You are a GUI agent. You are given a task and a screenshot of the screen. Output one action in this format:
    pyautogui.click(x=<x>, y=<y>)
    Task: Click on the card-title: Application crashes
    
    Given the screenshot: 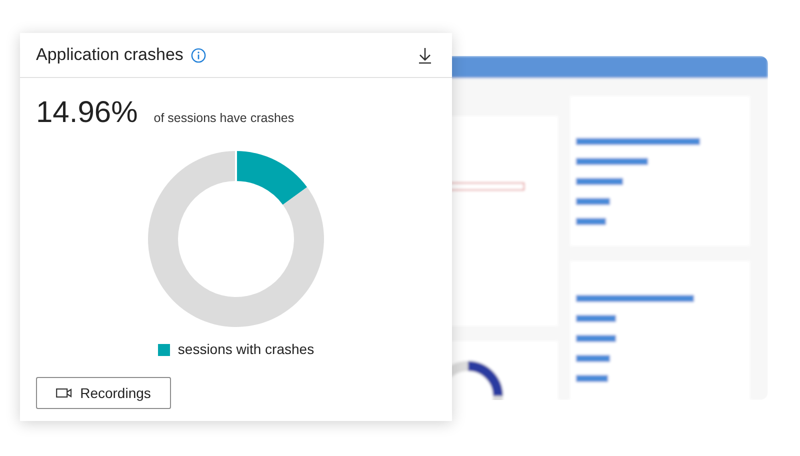 What is the action you would take?
    pyautogui.click(x=110, y=55)
    